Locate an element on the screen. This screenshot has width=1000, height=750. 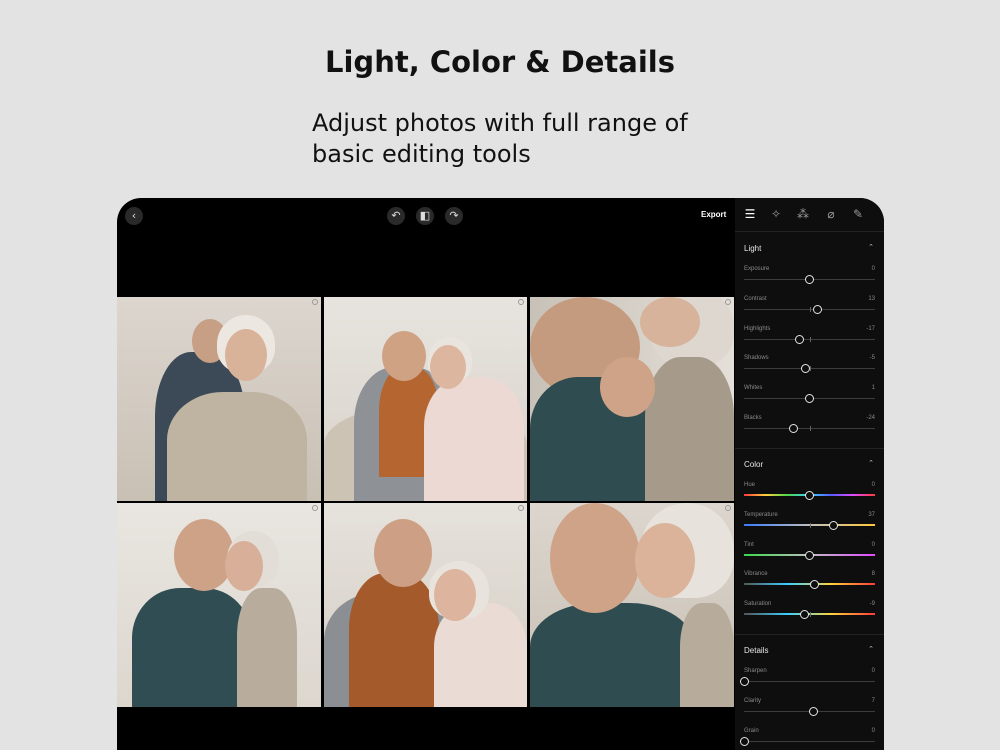
slider-label: Grain is located at coordinates (751, 730).